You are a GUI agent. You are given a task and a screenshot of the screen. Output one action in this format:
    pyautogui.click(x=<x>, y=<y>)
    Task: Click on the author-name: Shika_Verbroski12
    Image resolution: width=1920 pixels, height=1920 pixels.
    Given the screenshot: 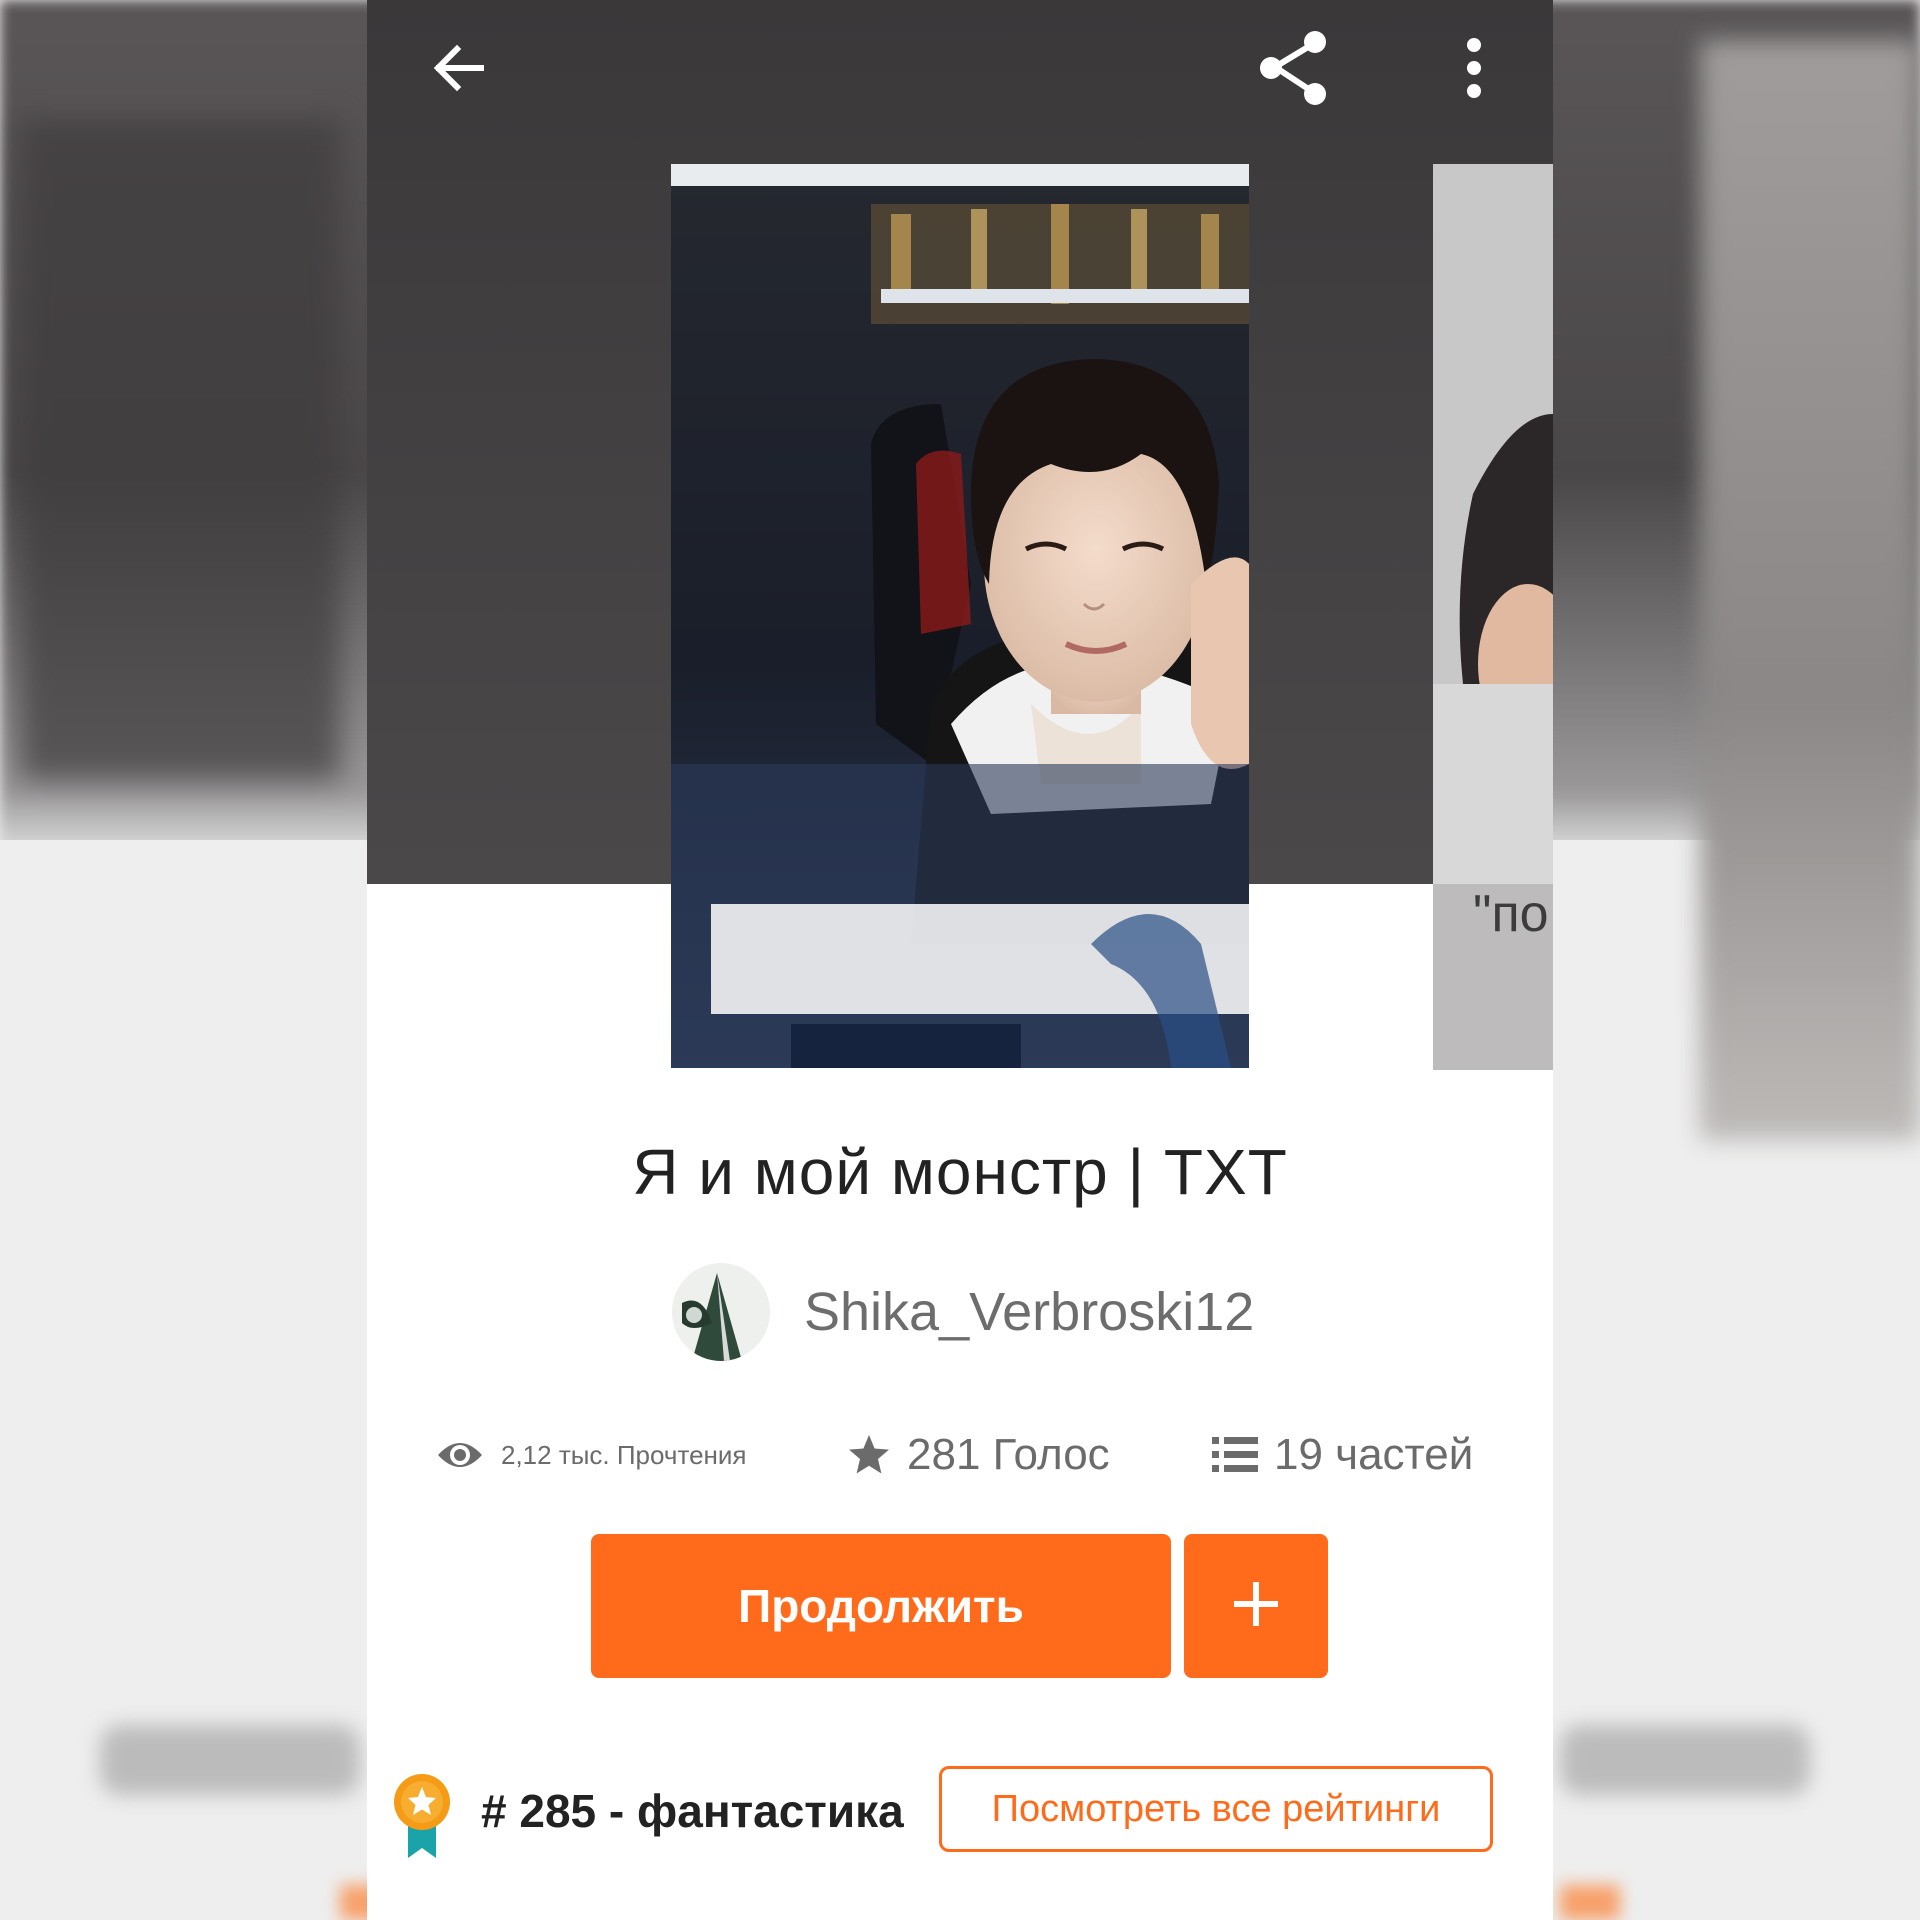 What is the action you would take?
    pyautogui.click(x=1029, y=1312)
    